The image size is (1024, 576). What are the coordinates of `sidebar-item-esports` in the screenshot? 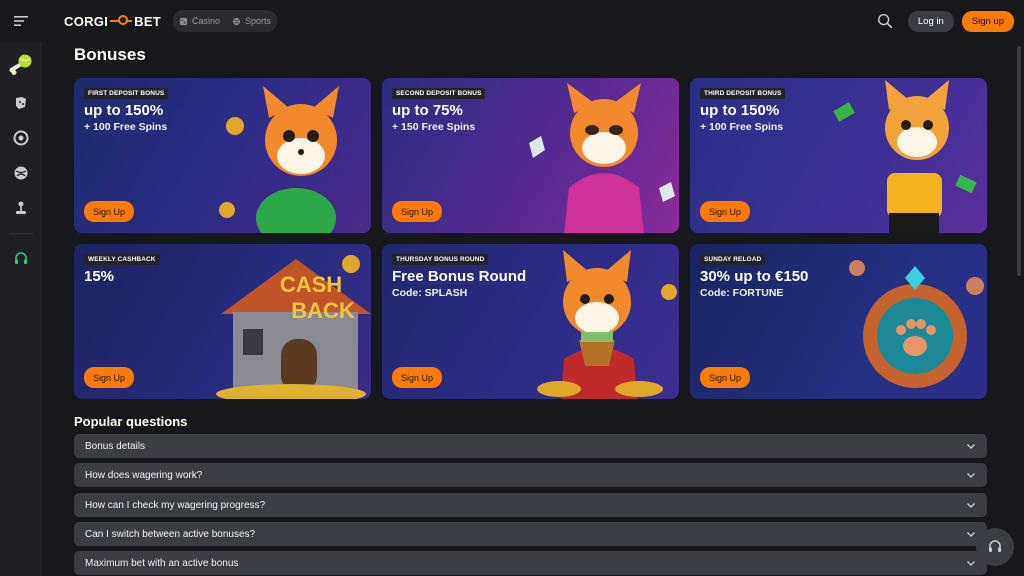 It's located at (21, 208).